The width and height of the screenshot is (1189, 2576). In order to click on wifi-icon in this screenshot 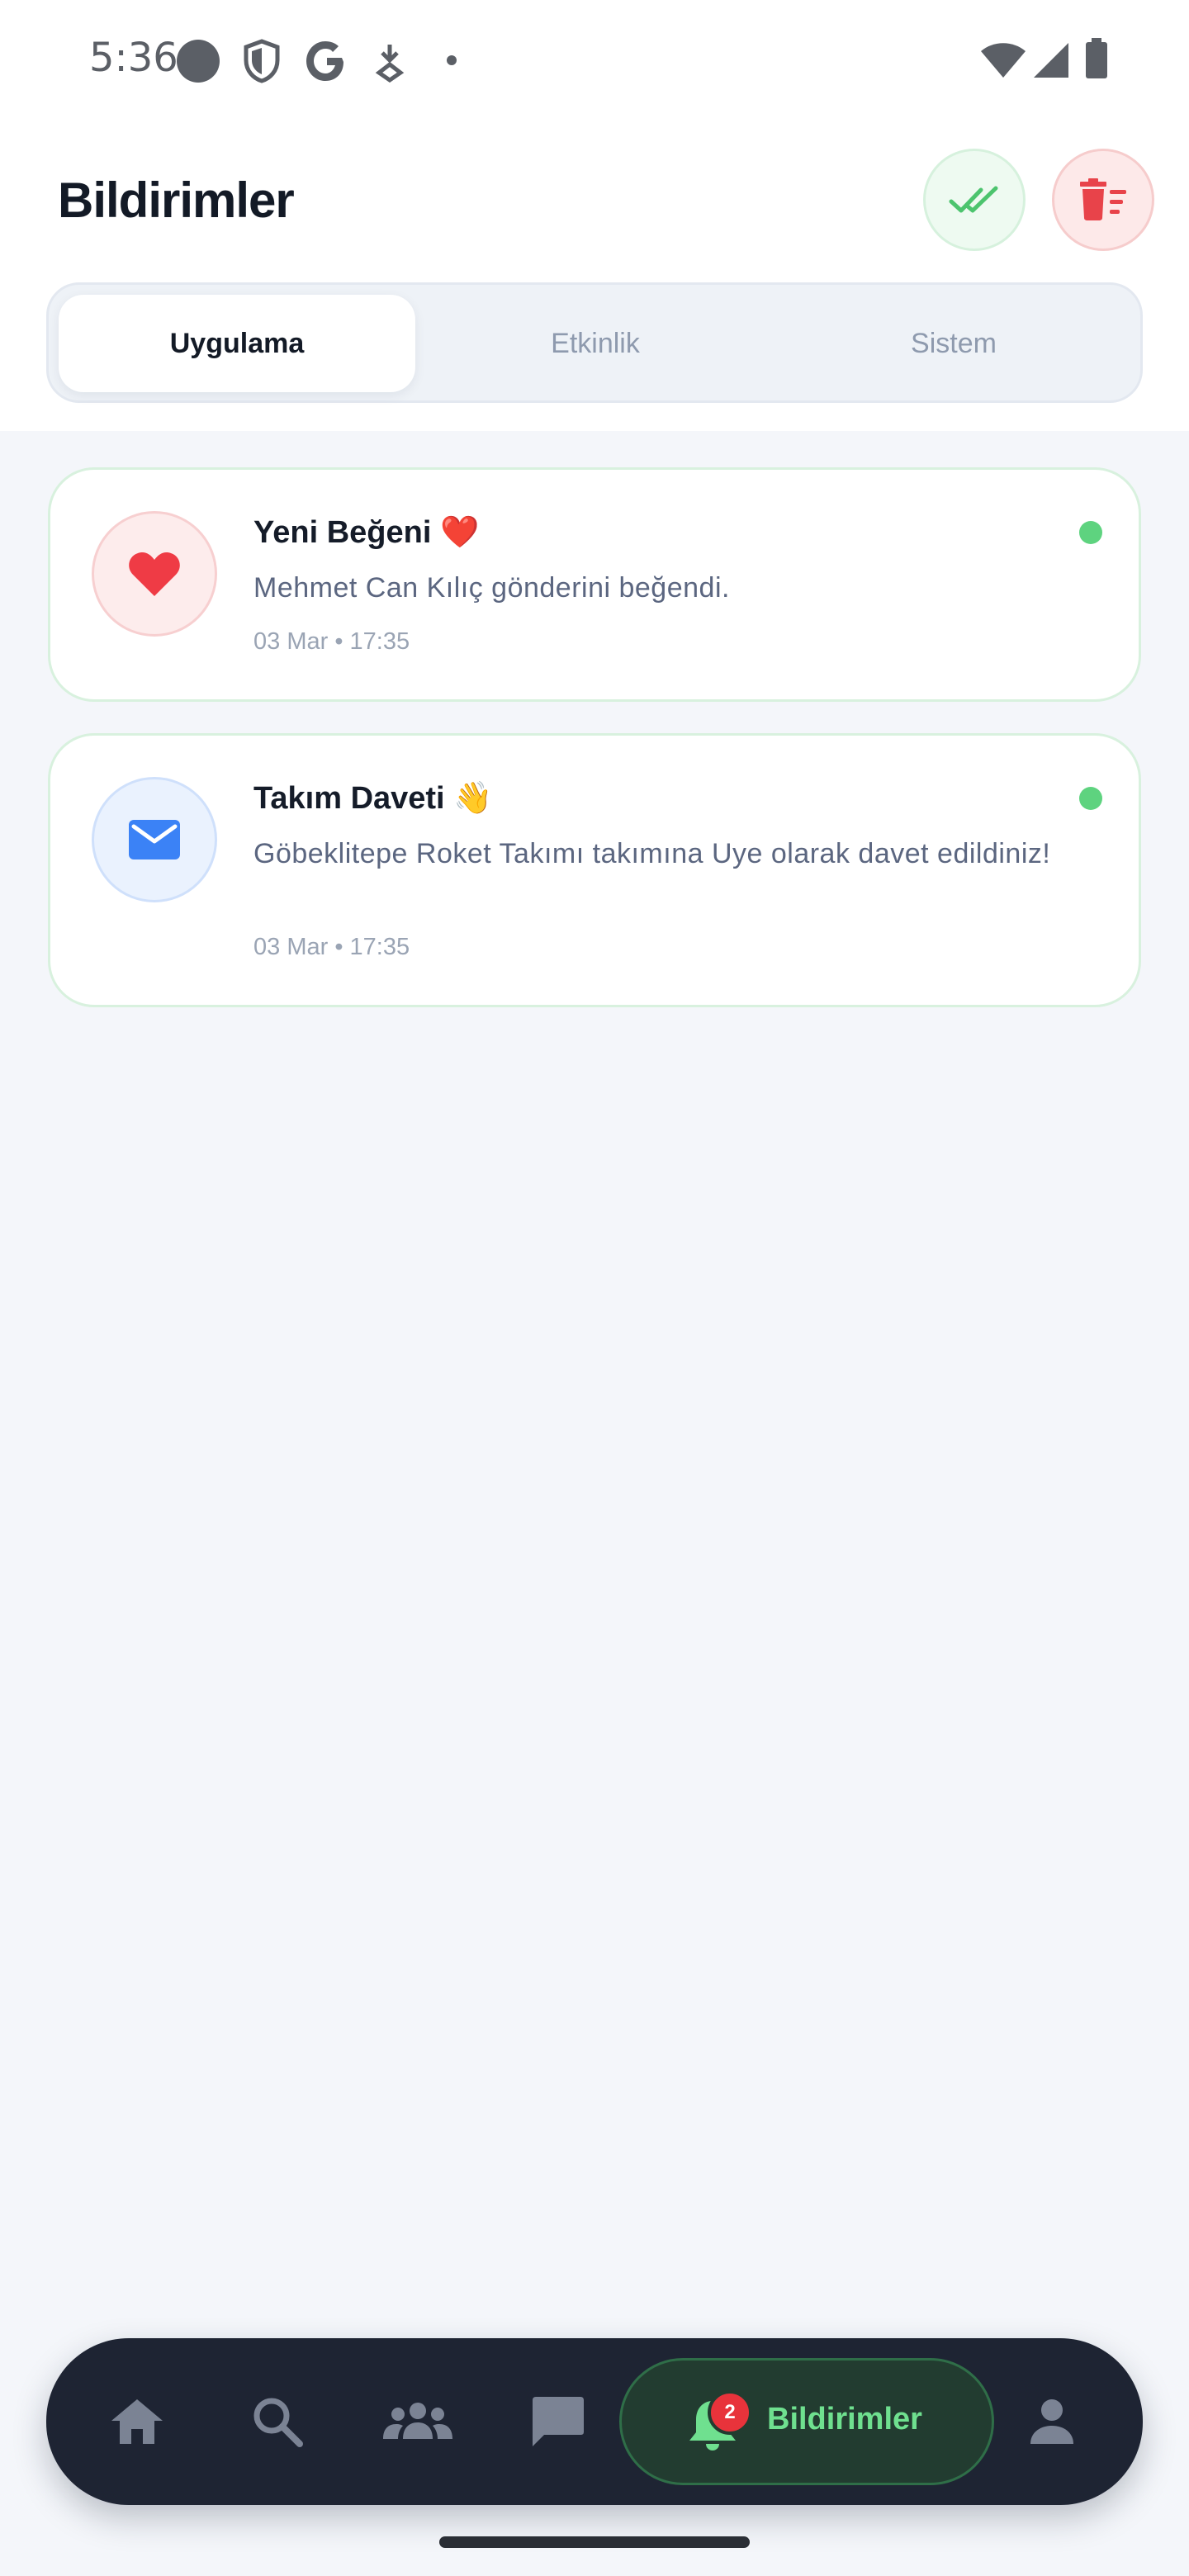, I will do `click(1003, 60)`.